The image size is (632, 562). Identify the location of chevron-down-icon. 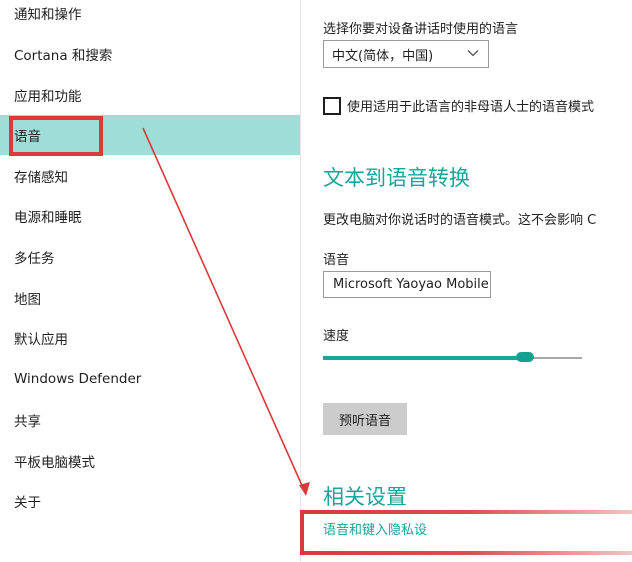
(473, 53).